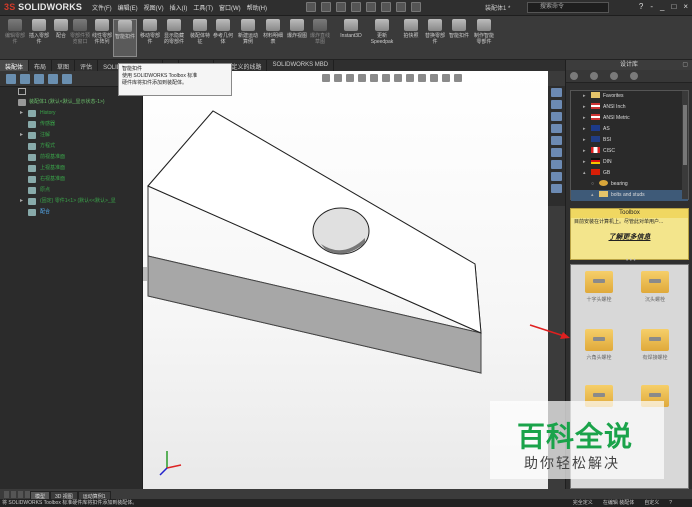  Describe the element at coordinates (6, 494) in the screenshot. I see `first-tab-icon` at that location.